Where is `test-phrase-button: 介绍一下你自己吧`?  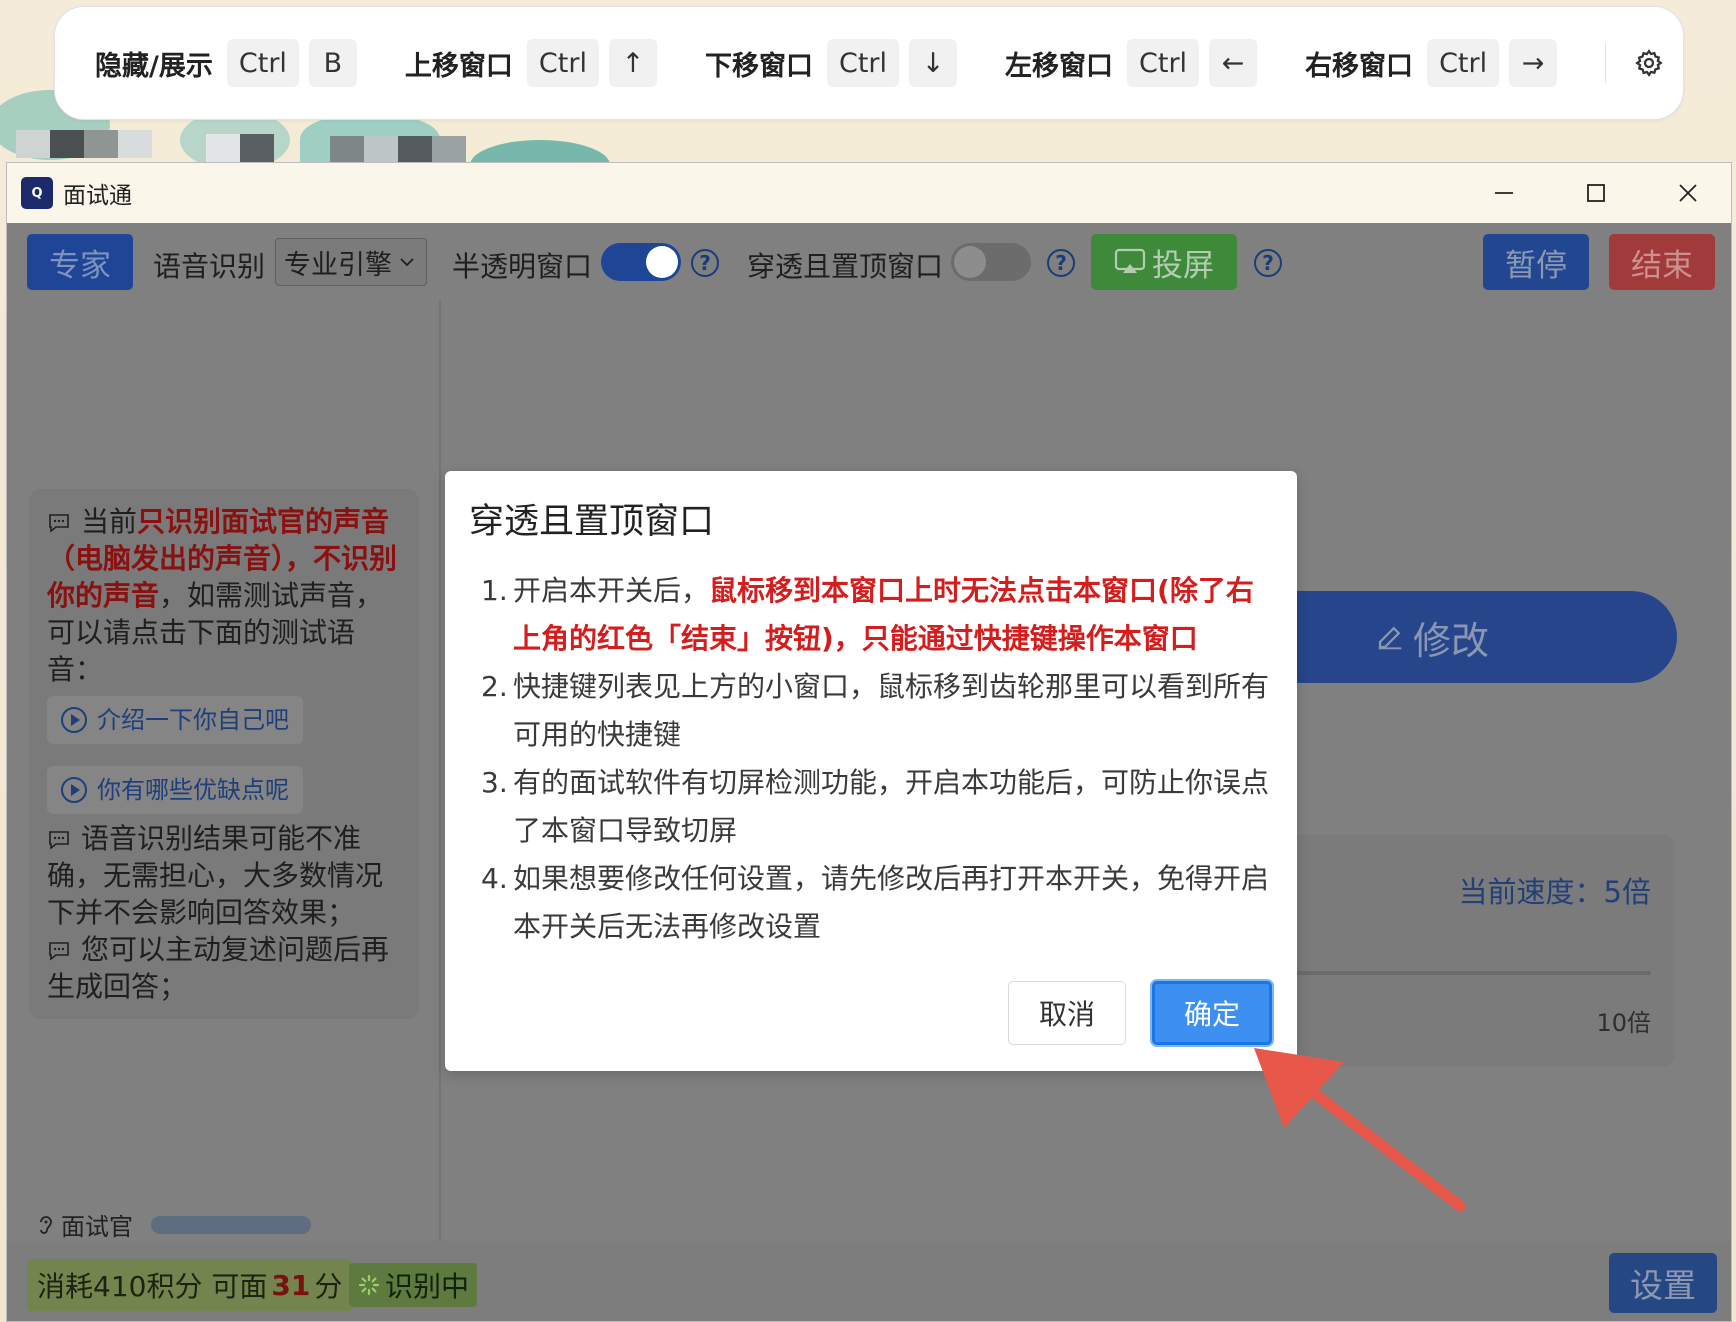 test-phrase-button: 介绍一下你自己吧 is located at coordinates (175, 720).